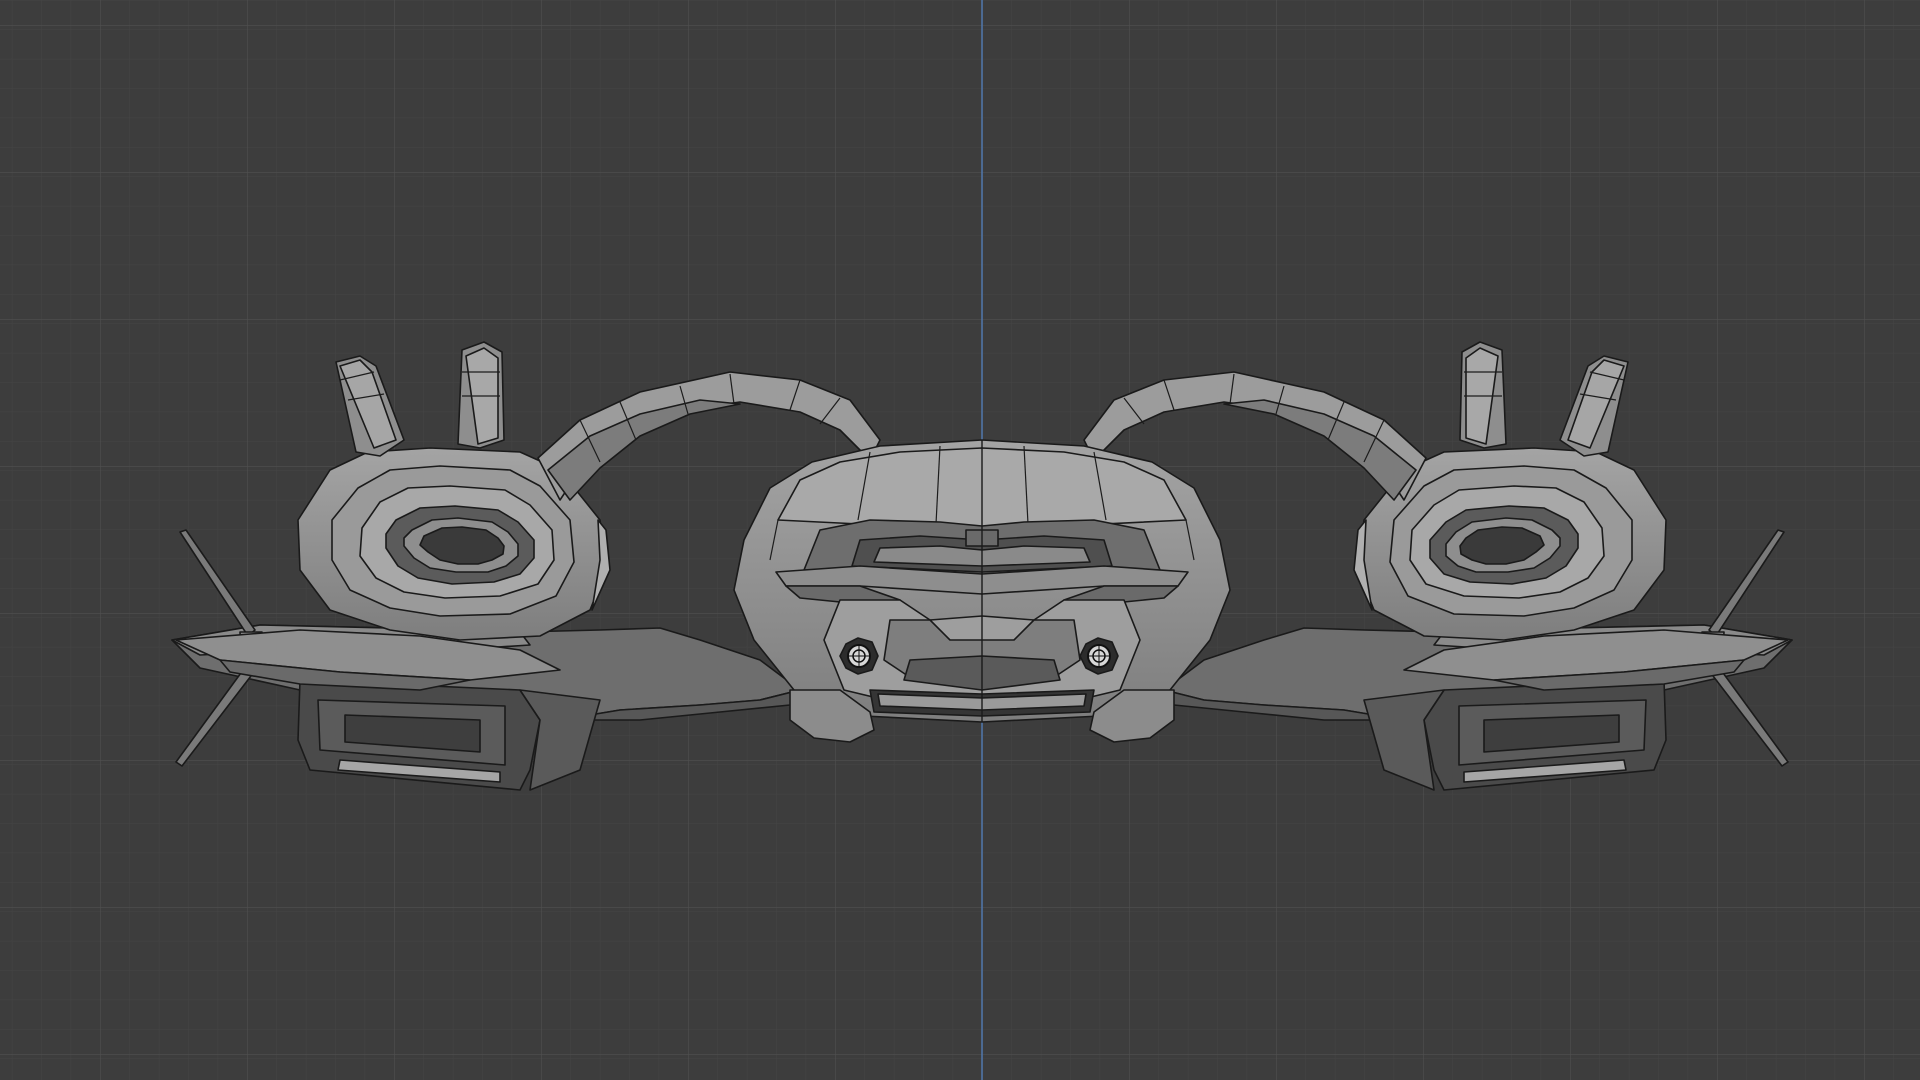  What do you see at coordinates (859, 656) in the screenshot?
I see `headlight-left` at bounding box center [859, 656].